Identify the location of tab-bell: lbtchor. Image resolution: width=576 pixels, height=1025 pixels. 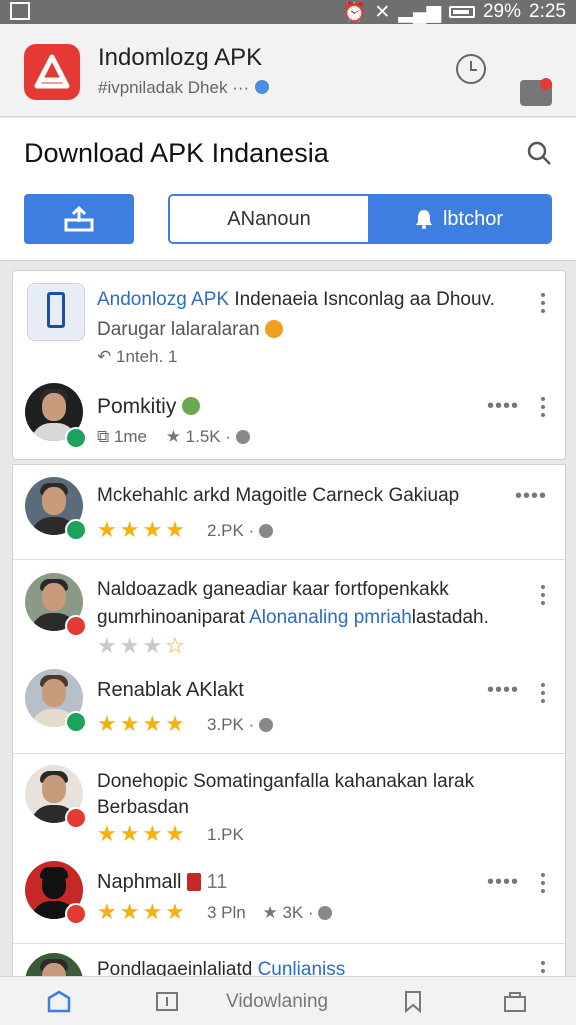
(459, 219).